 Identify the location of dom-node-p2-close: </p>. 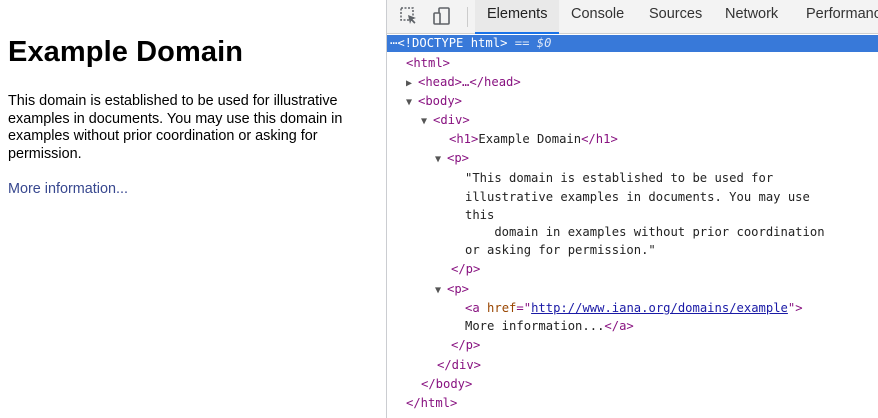
(465, 345).